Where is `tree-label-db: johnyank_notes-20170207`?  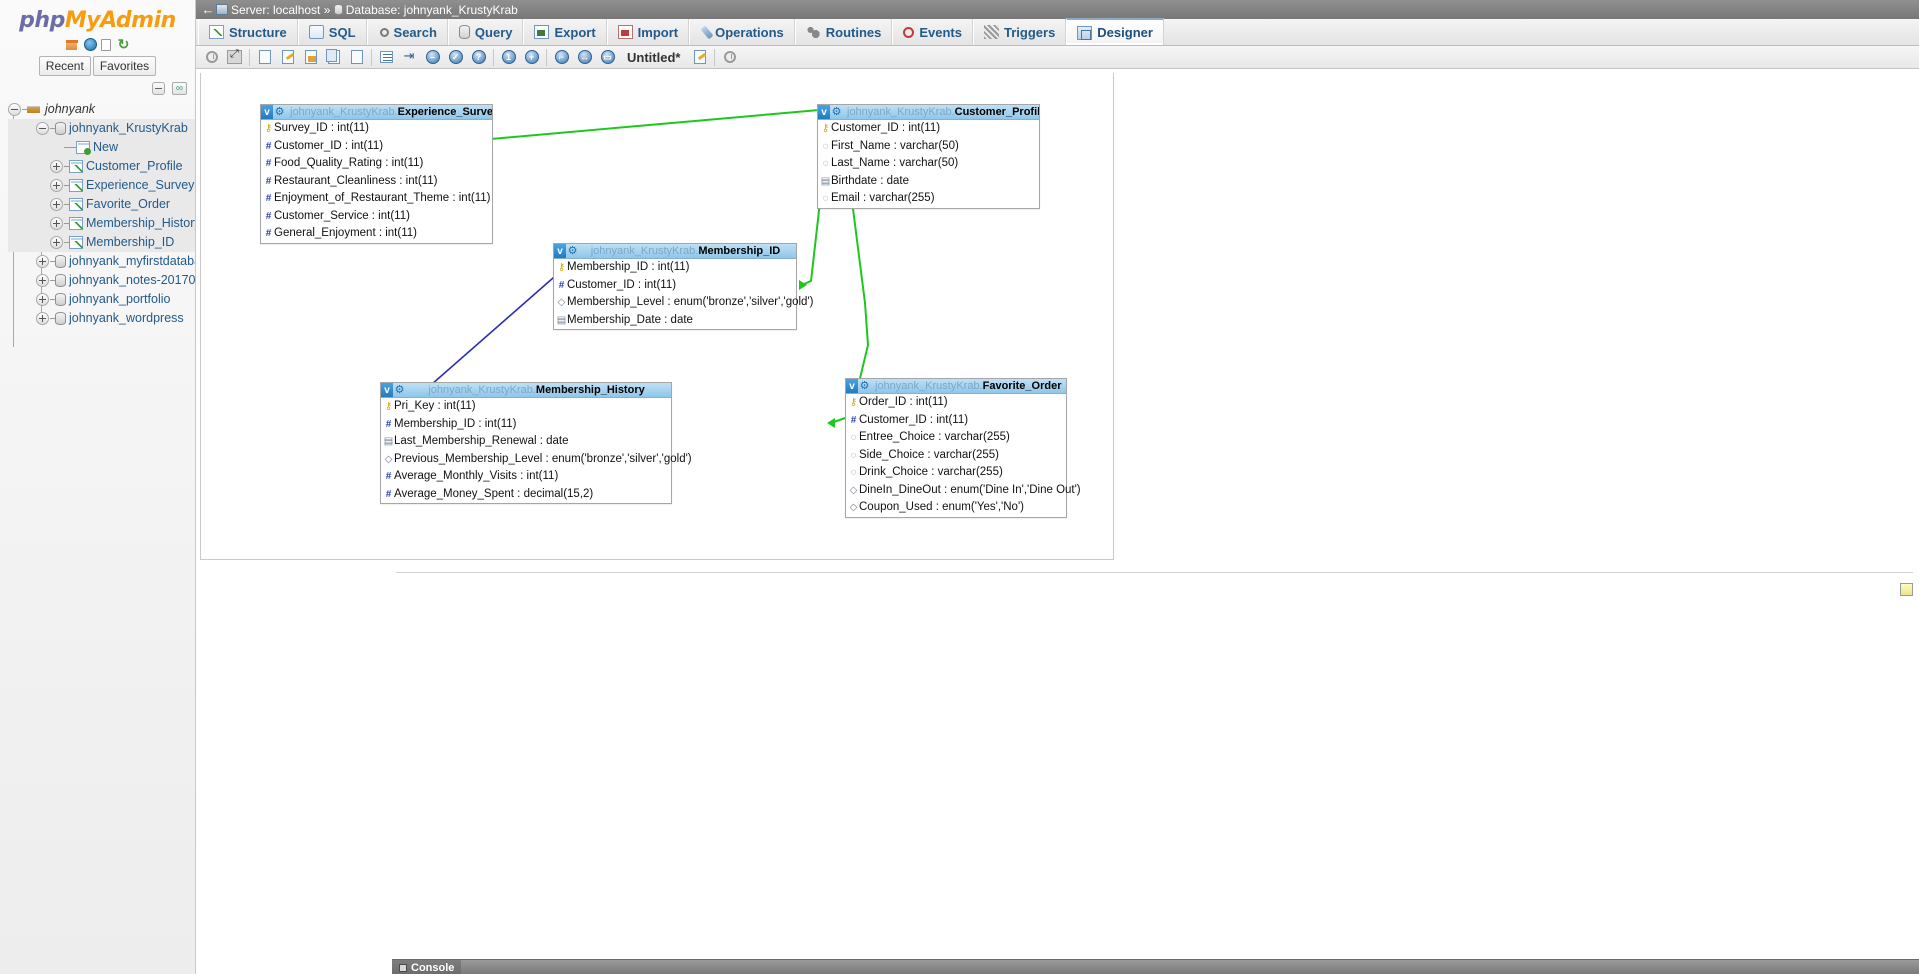 tree-label-db: johnyank_notes-20170207 is located at coordinates (132, 280).